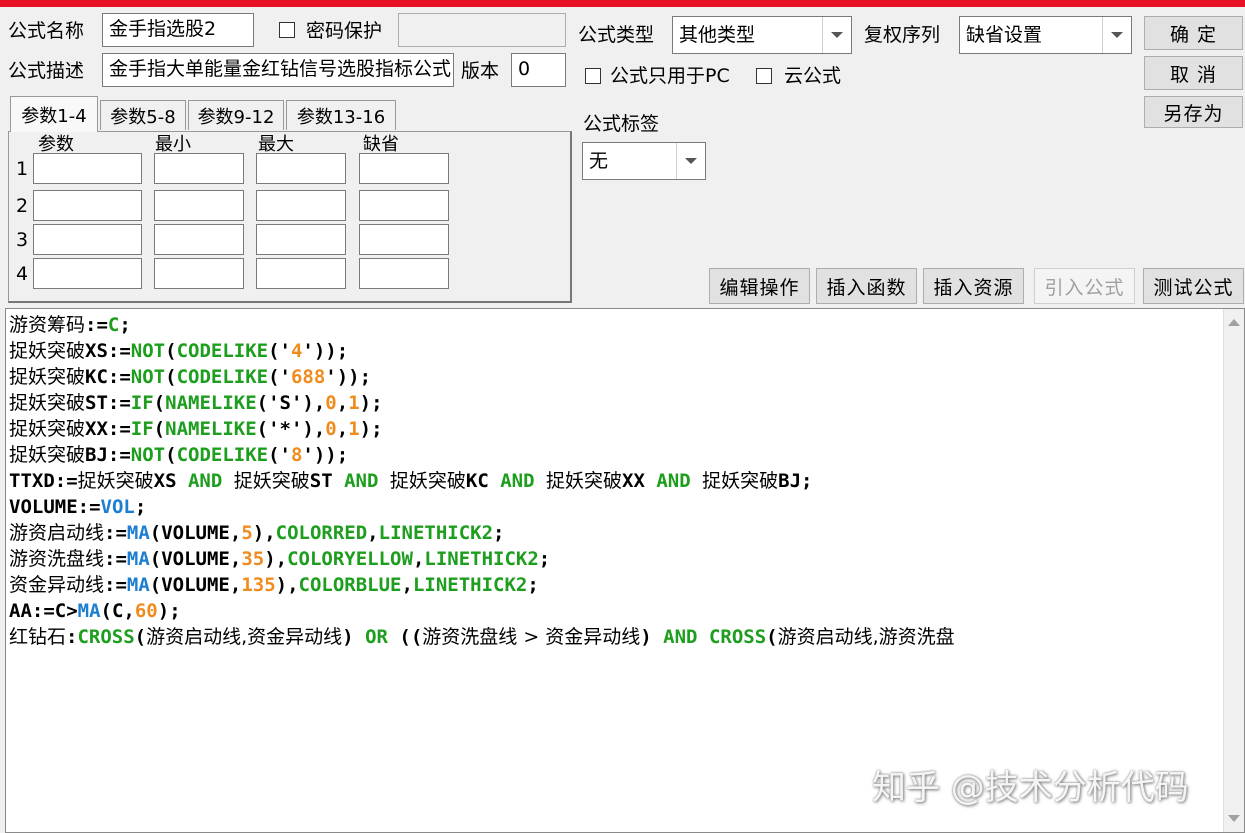  I want to click on cancel-button: 取 消, so click(1193, 73).